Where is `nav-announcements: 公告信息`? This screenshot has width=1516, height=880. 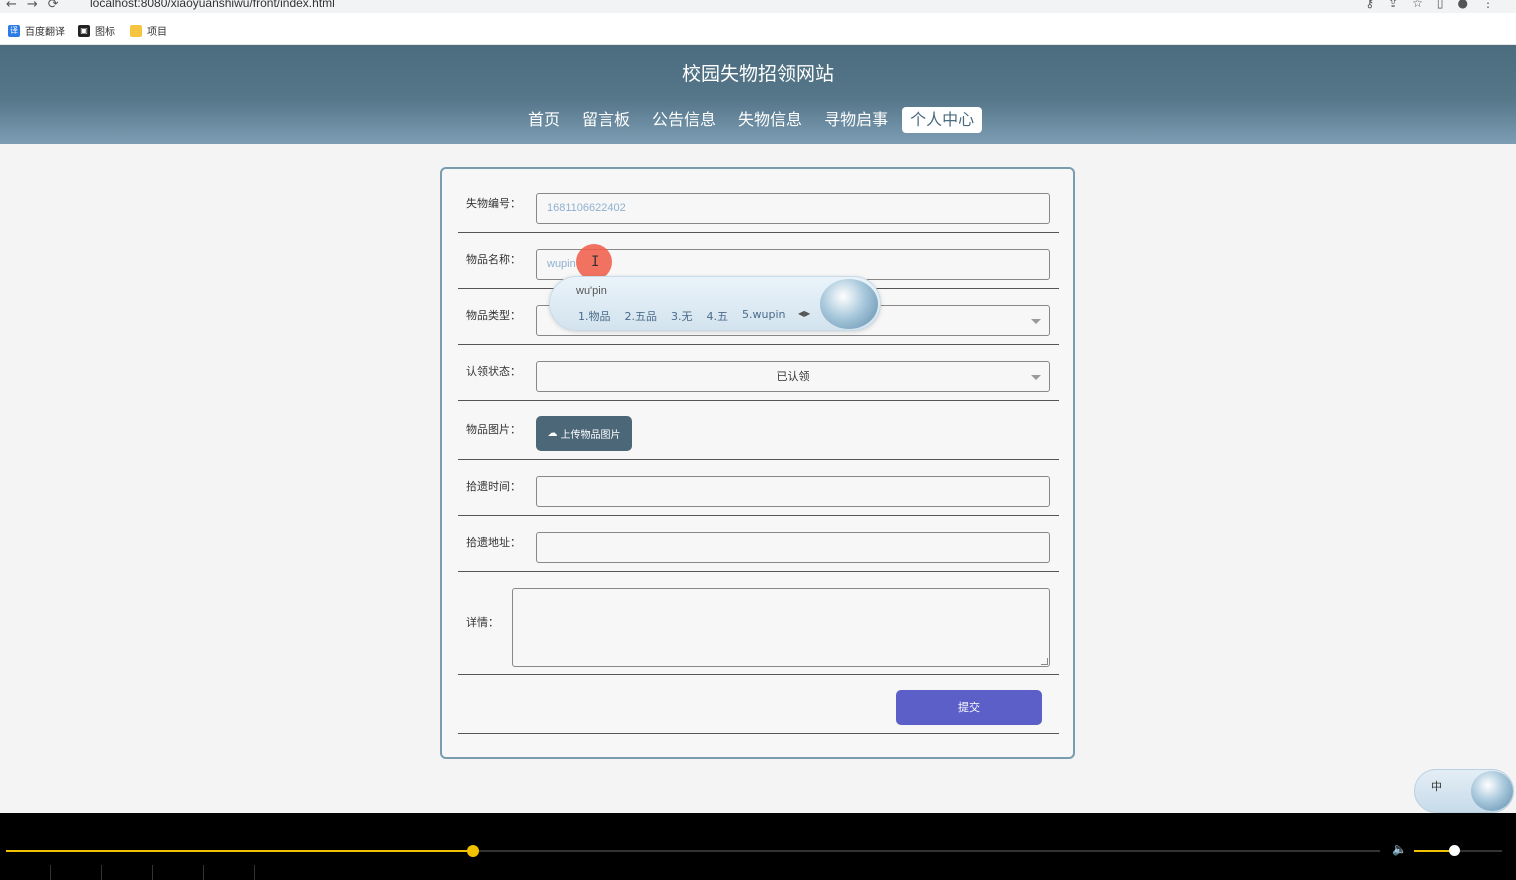
nav-announcements: 公告信息 is located at coordinates (684, 120).